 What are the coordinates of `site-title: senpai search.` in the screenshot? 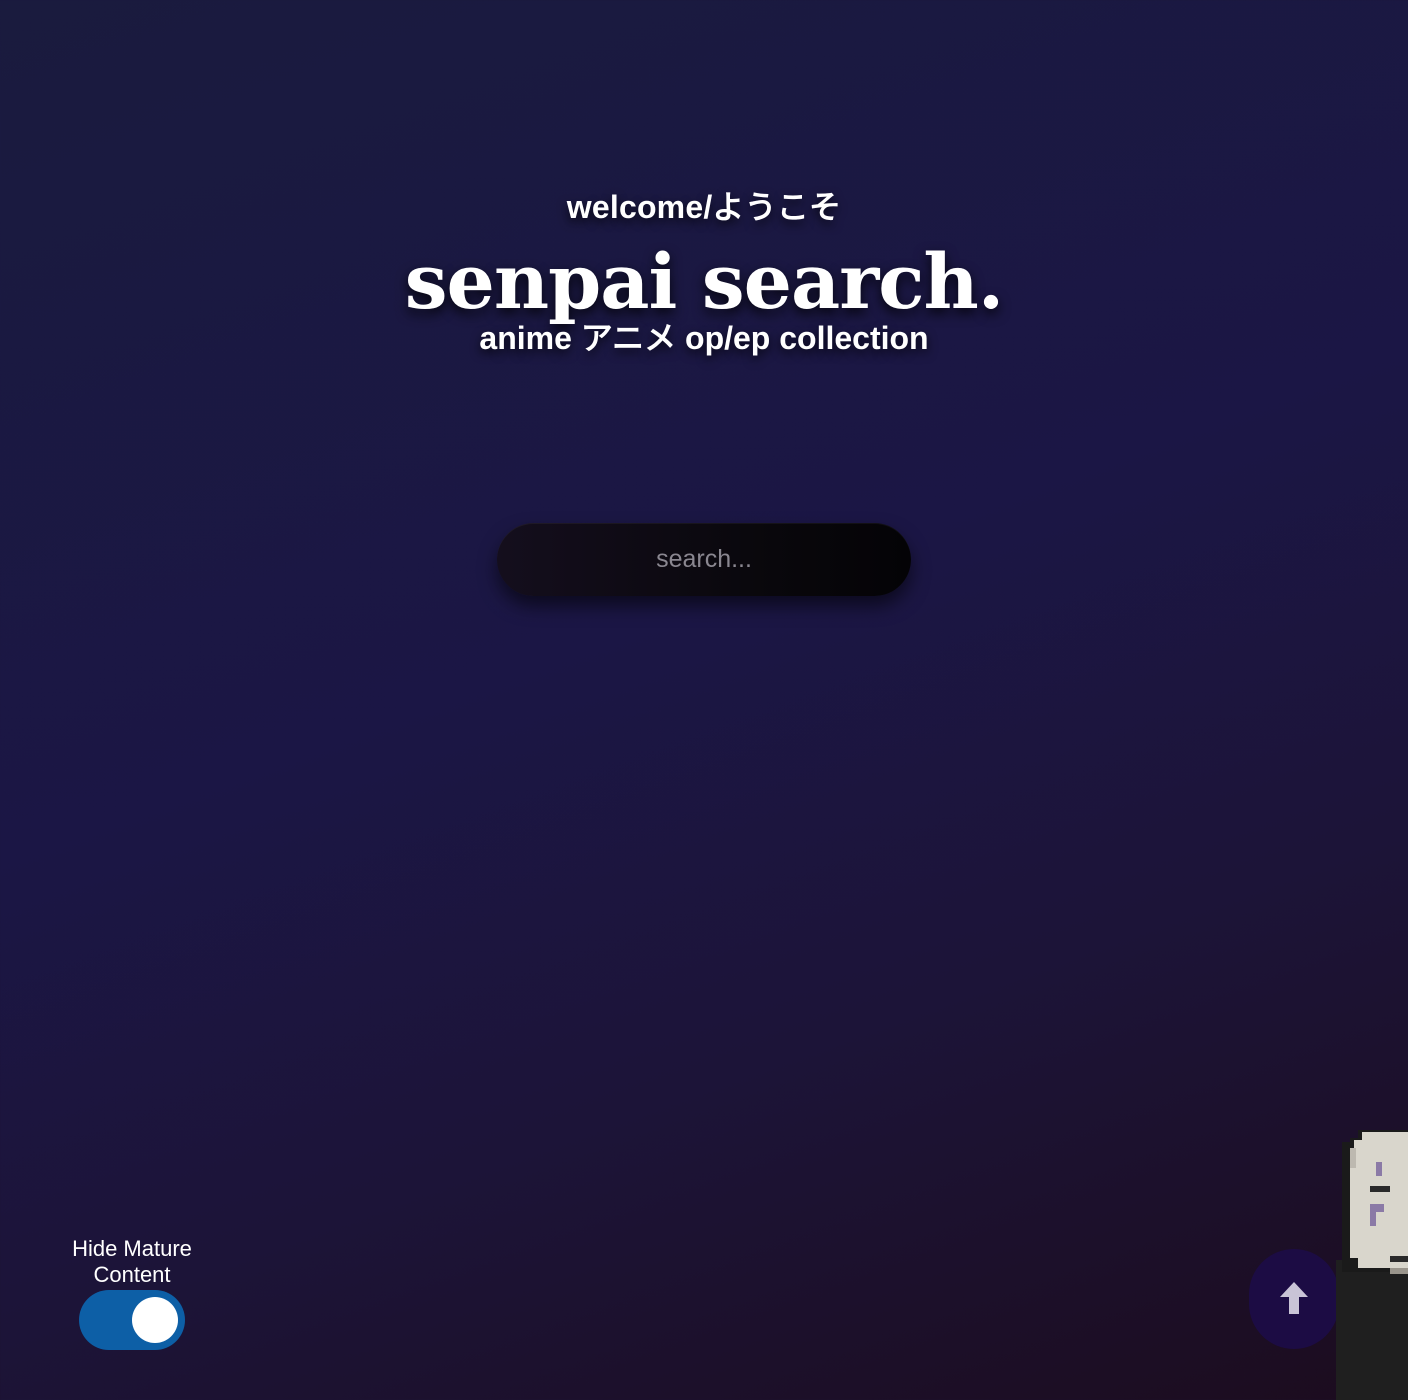 It's located at (704, 281).